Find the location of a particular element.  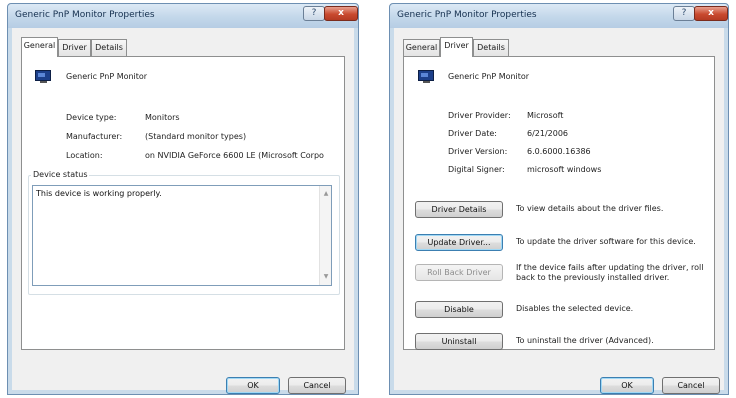

status-scrollbar: ▲ ▼ is located at coordinates (325, 235).